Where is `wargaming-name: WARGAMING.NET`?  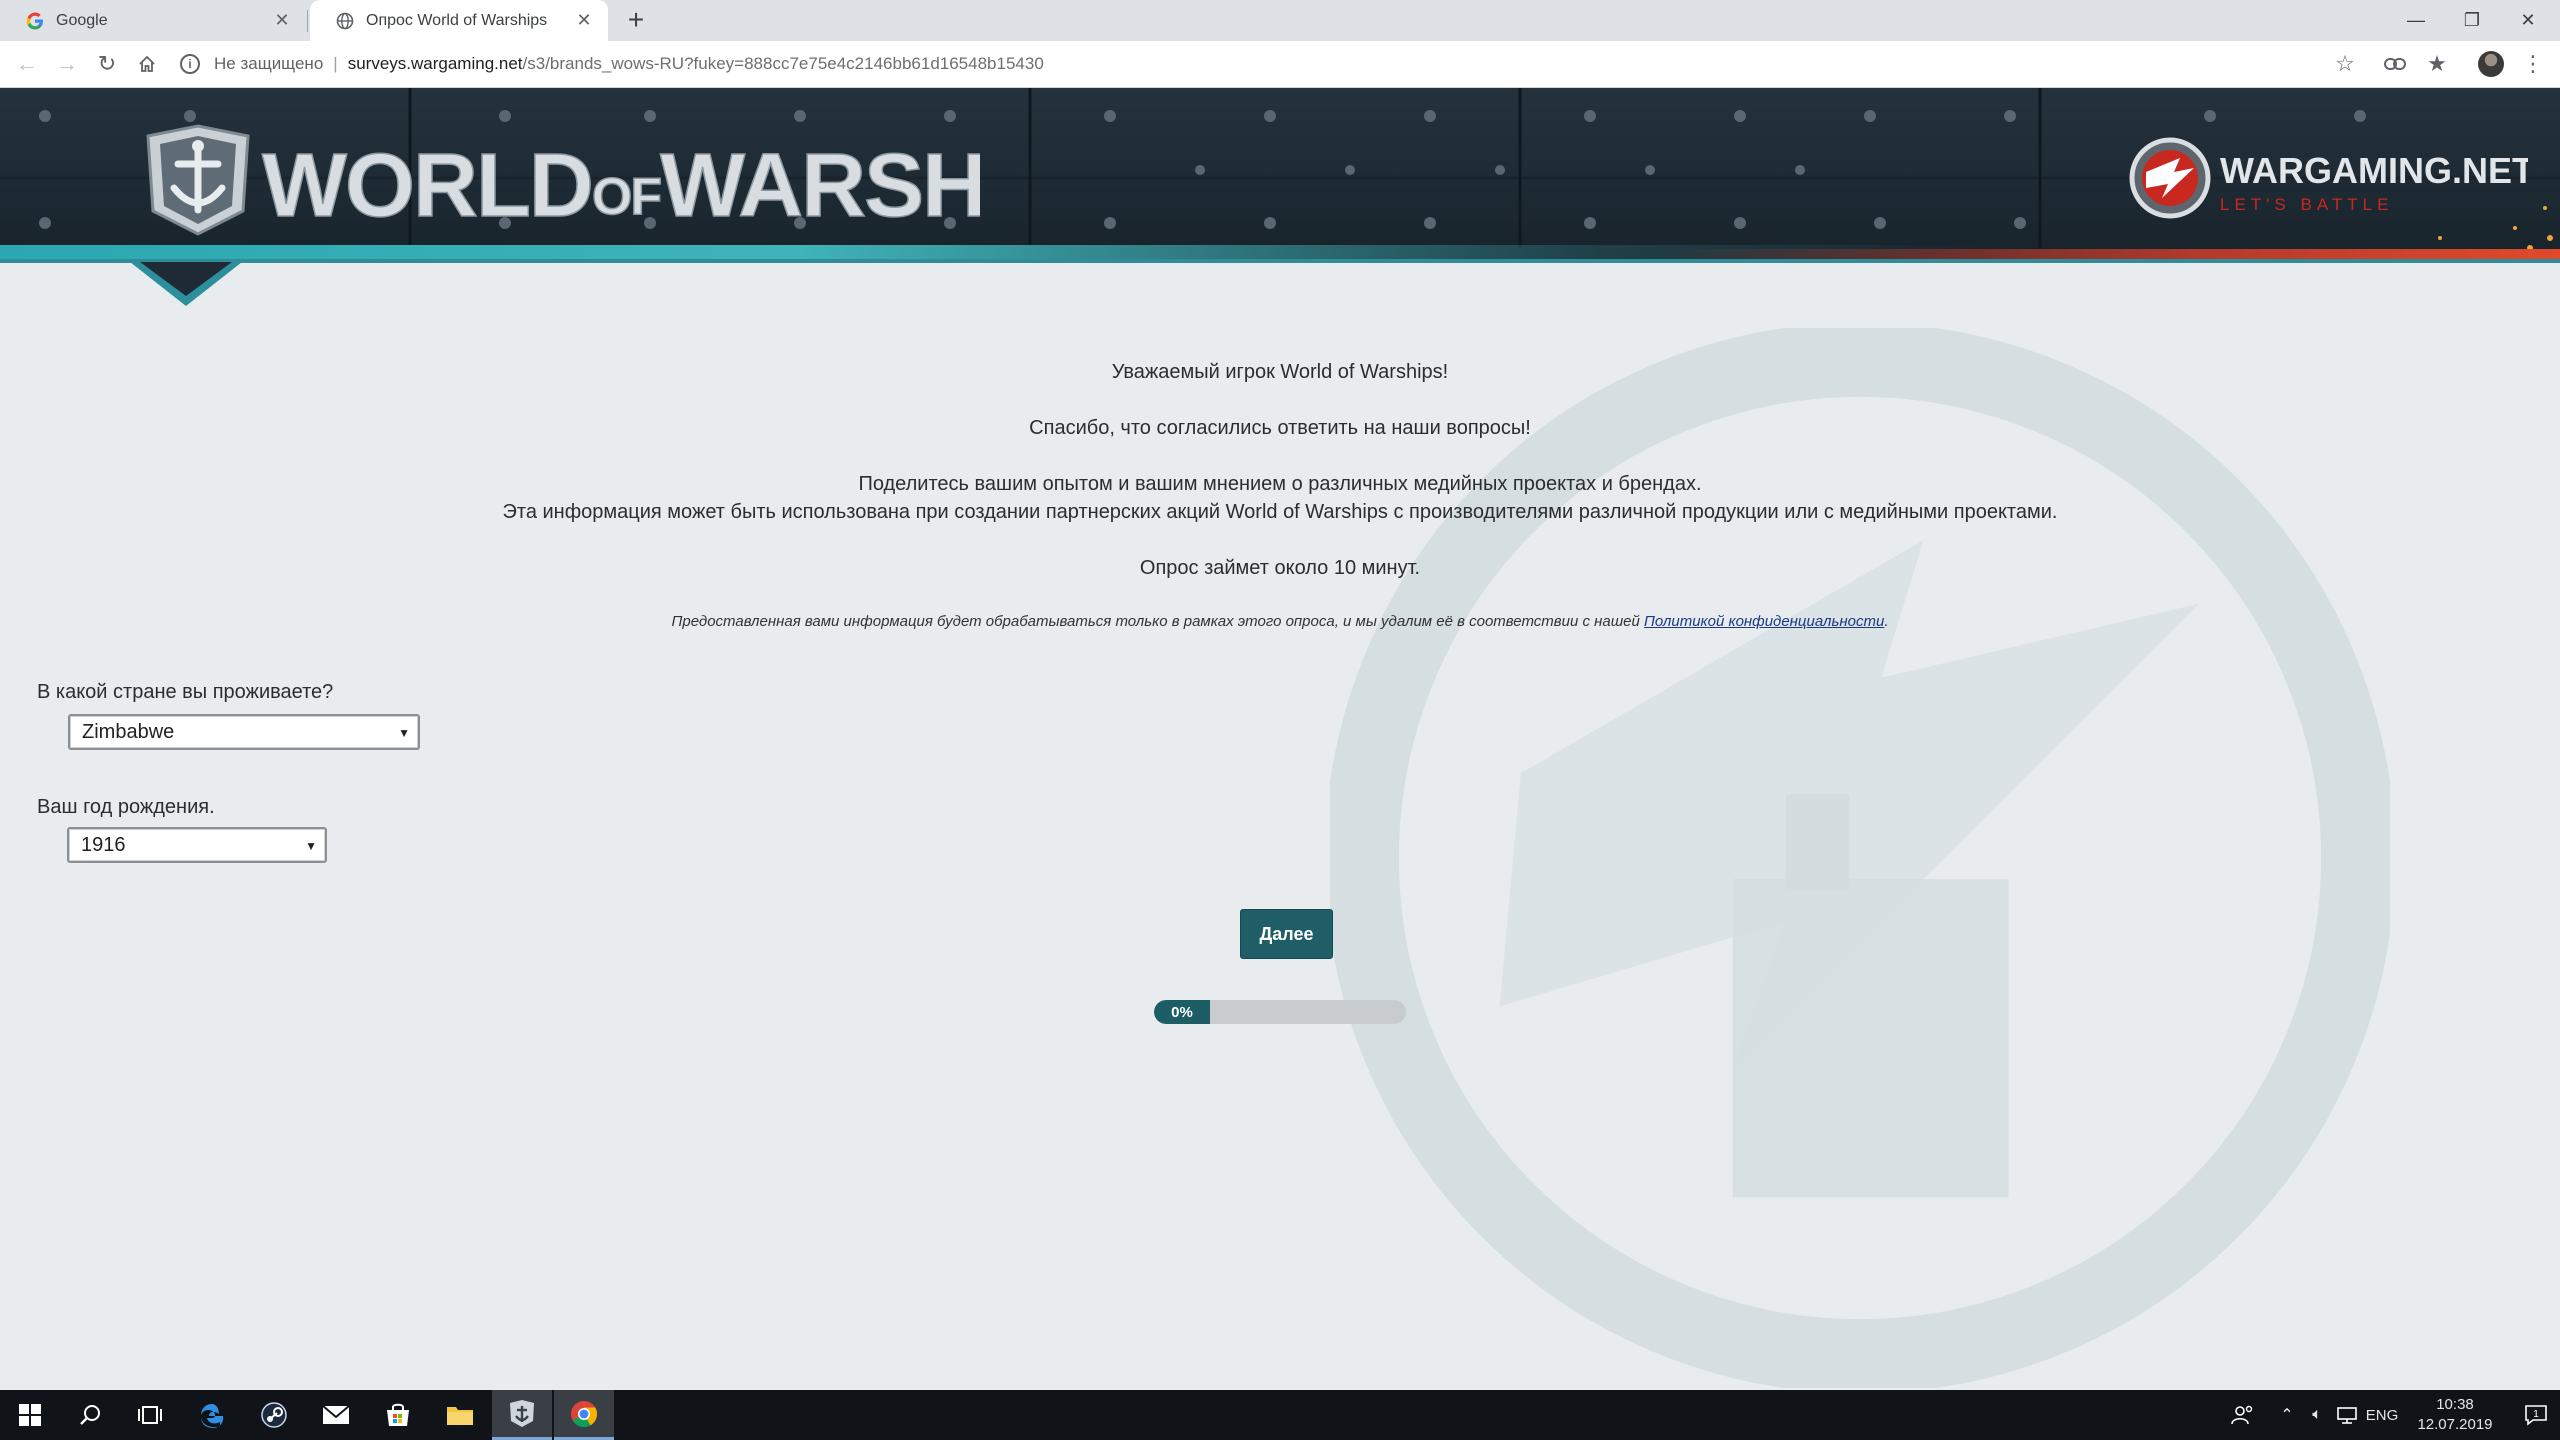 wargaming-name: WARGAMING.NET is located at coordinates (2374, 170).